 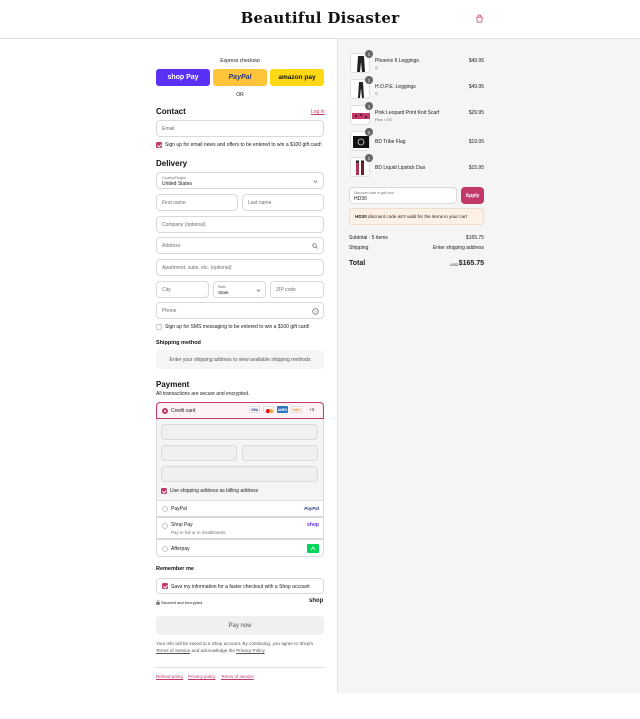 What do you see at coordinates (240, 625) in the screenshot?
I see `pay-now-button: Pay now` at bounding box center [240, 625].